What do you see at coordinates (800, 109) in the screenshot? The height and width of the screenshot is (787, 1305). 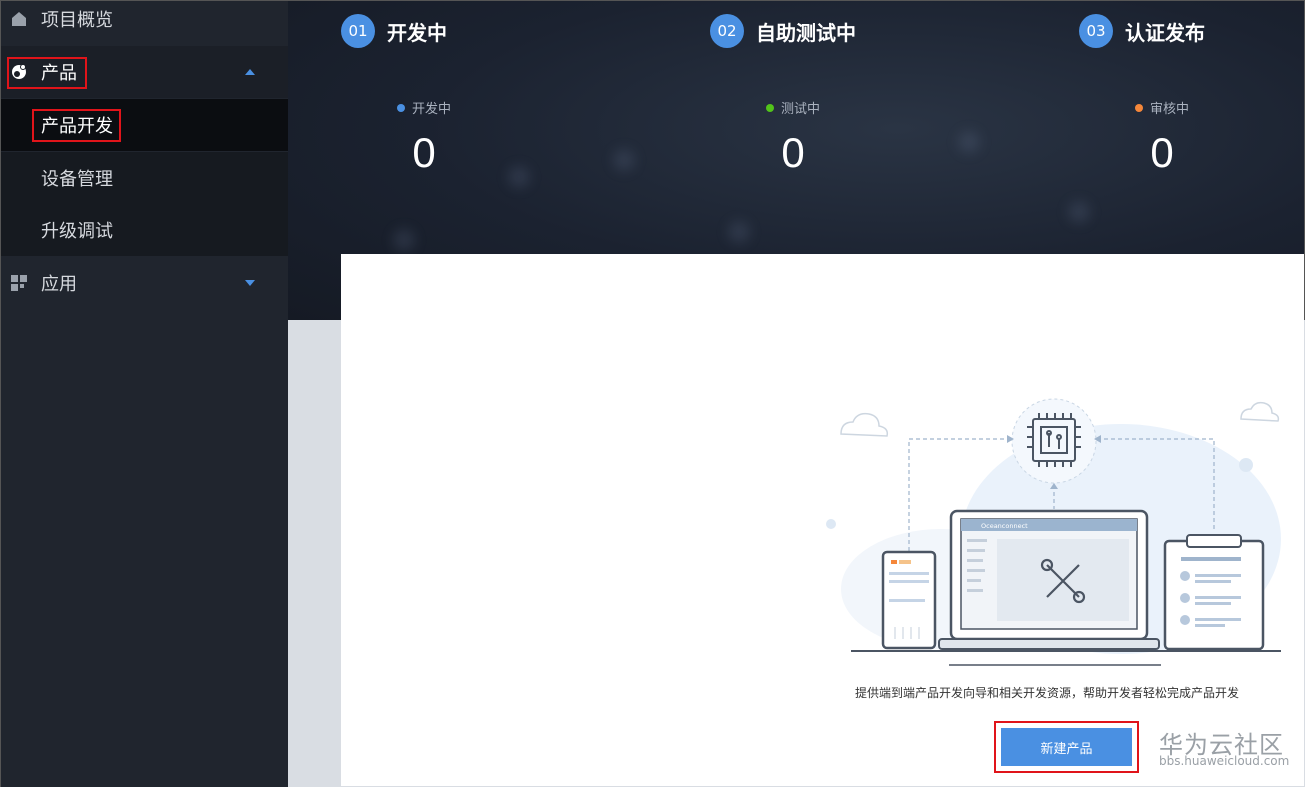 I see `stat-label: 测试中` at bounding box center [800, 109].